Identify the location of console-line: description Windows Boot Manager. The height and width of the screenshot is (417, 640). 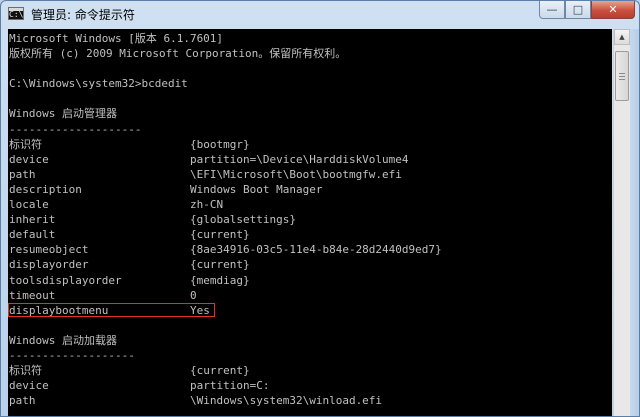
(309, 189).